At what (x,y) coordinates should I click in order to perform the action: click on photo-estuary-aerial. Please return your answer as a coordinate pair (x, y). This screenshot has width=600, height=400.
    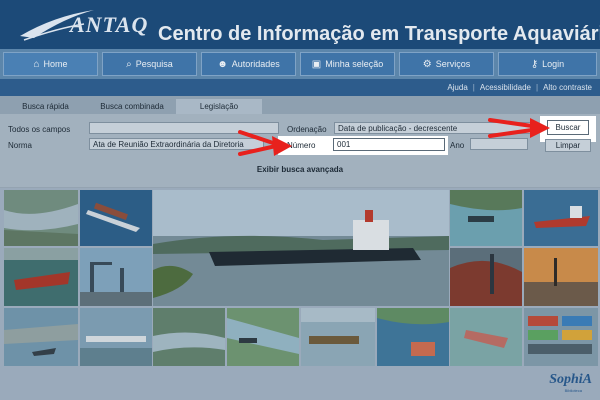
    Looking at the image, I should click on (189, 337).